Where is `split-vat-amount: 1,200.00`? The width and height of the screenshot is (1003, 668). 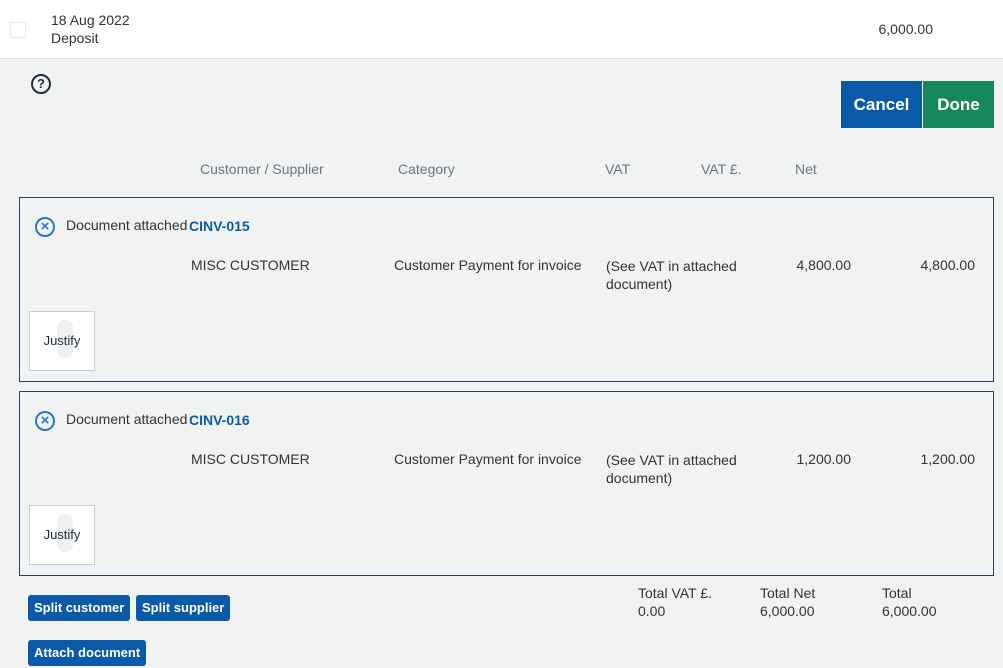 split-vat-amount: 1,200.00 is located at coordinates (824, 459).